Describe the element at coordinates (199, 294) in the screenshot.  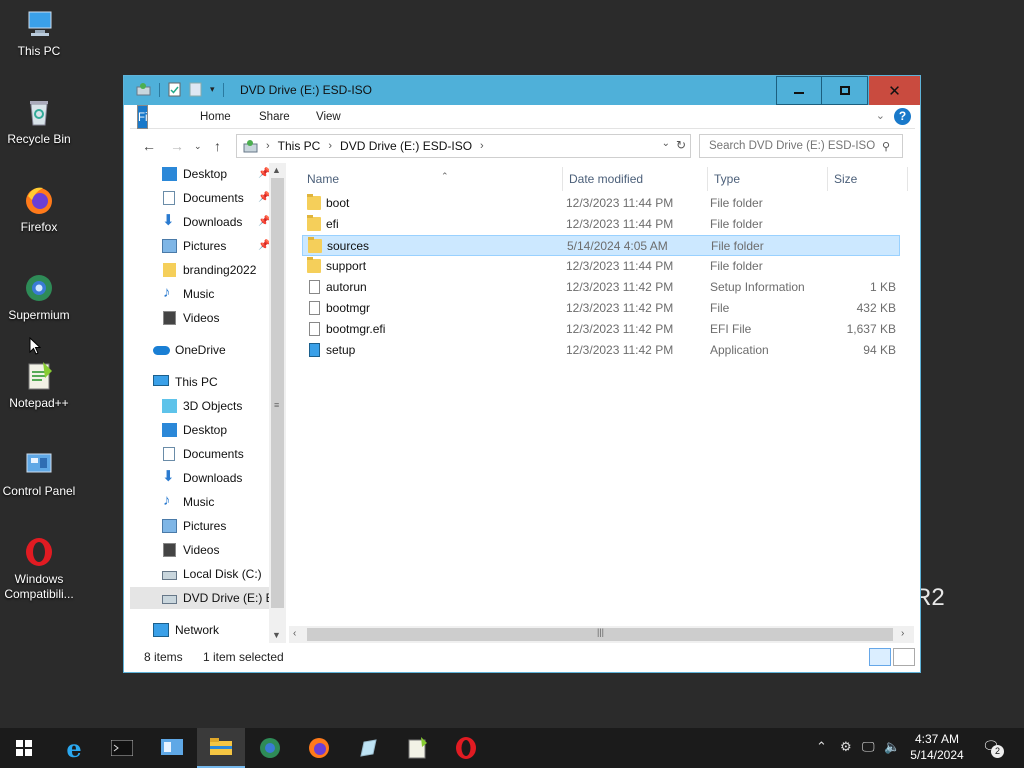
I see `nav-item-music: ♪ Music` at that location.